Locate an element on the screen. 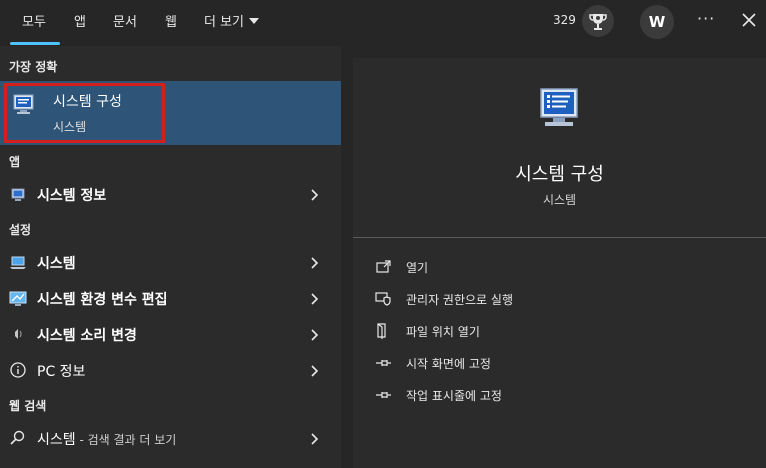  admin-shield-icon is located at coordinates (384, 299).